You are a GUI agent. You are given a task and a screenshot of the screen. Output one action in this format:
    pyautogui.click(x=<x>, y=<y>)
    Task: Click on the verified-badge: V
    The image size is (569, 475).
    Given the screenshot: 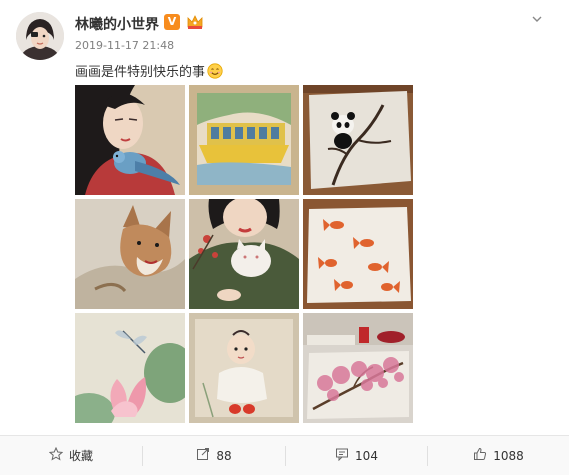 What is the action you would take?
    pyautogui.click(x=172, y=22)
    